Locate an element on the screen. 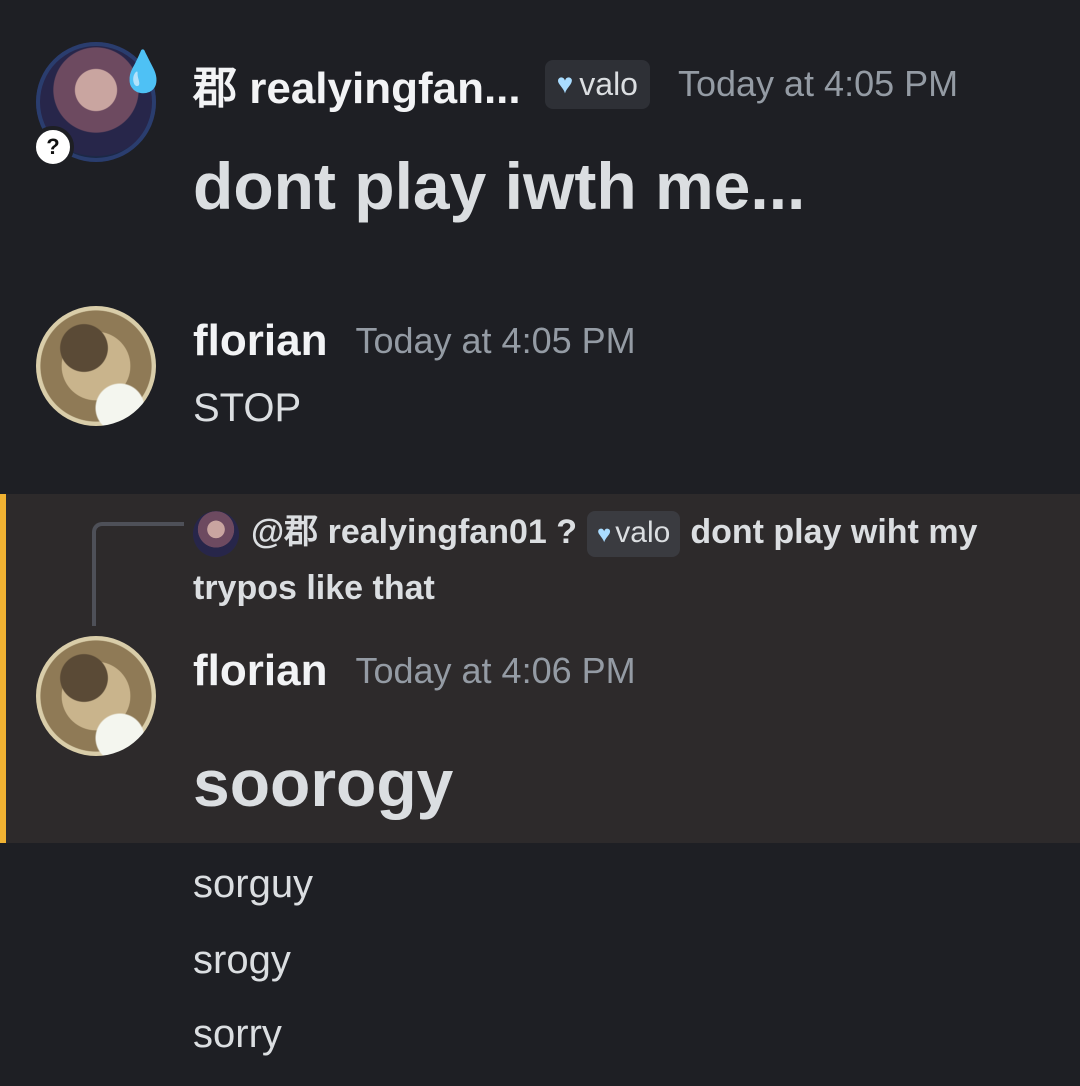  sweat-drop-icon: 💧 is located at coordinates (143, 72).